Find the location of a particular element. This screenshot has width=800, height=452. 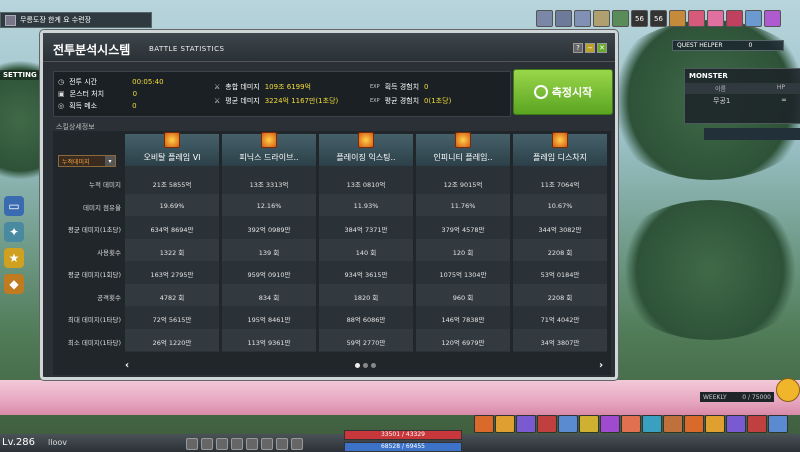

skill-stat-value: 392억 0989만 is located at coordinates (269, 230).